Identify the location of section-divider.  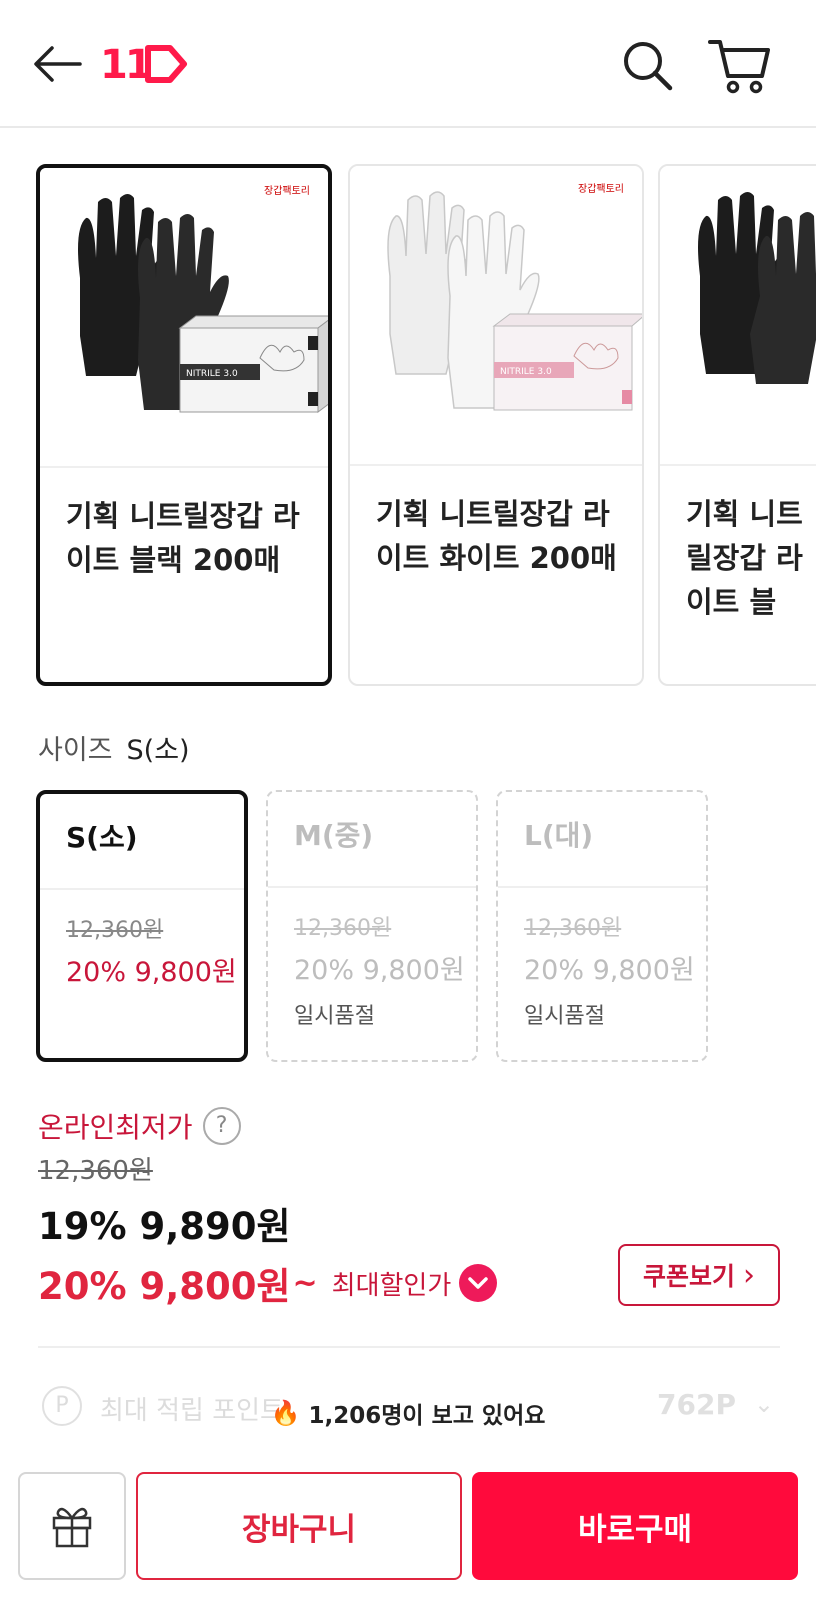
(409, 1347).